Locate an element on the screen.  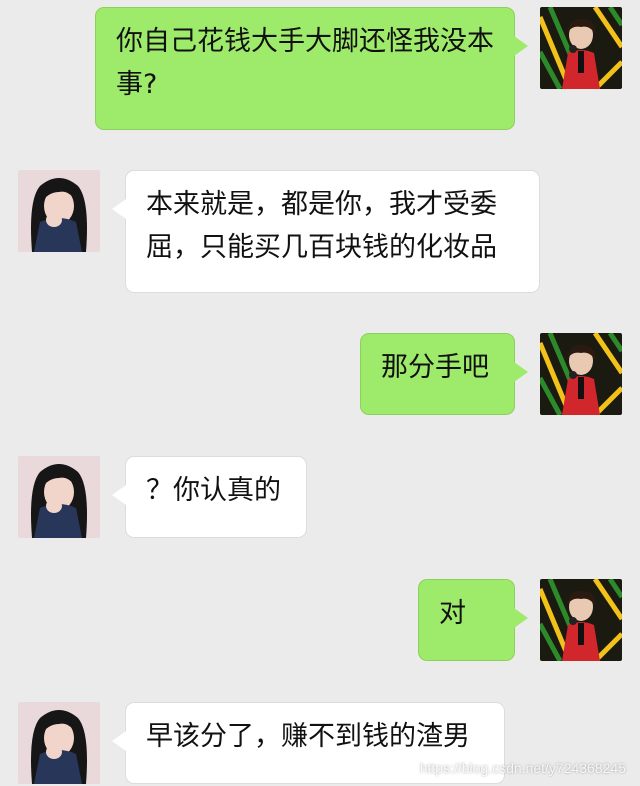
message-bubble-incoming: ？你认真的 is located at coordinates (209, 497).